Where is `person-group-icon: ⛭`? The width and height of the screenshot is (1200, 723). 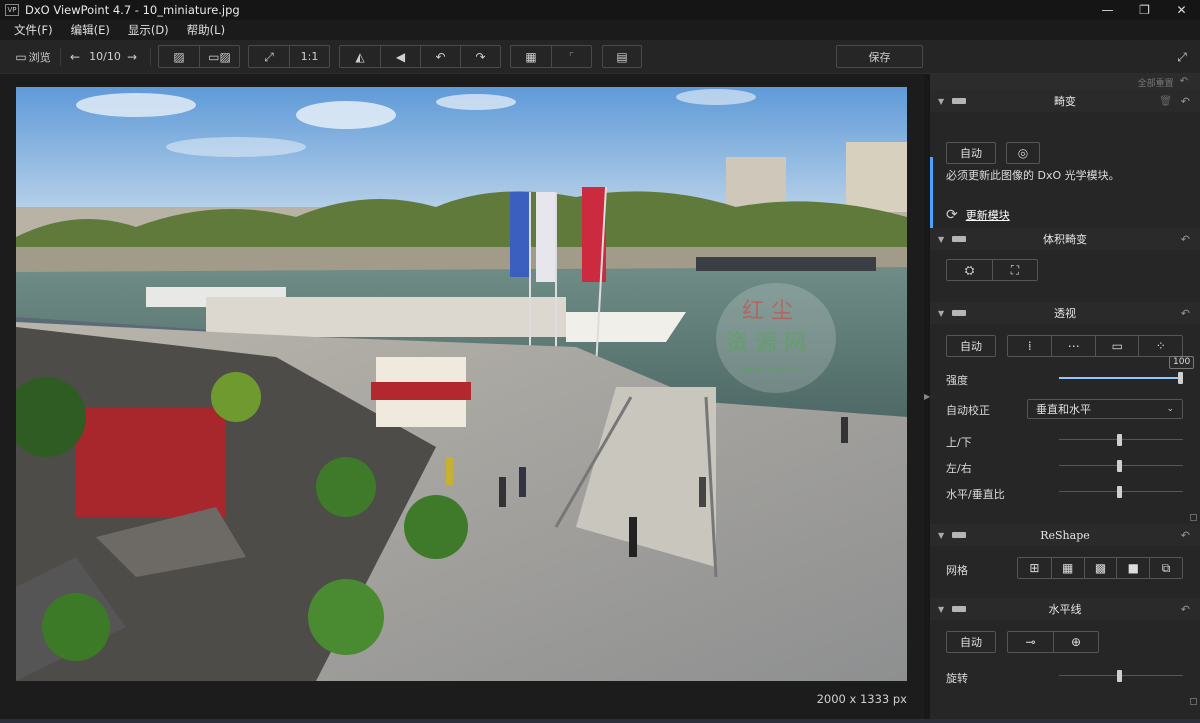 person-group-icon: ⛭ is located at coordinates (969, 269).